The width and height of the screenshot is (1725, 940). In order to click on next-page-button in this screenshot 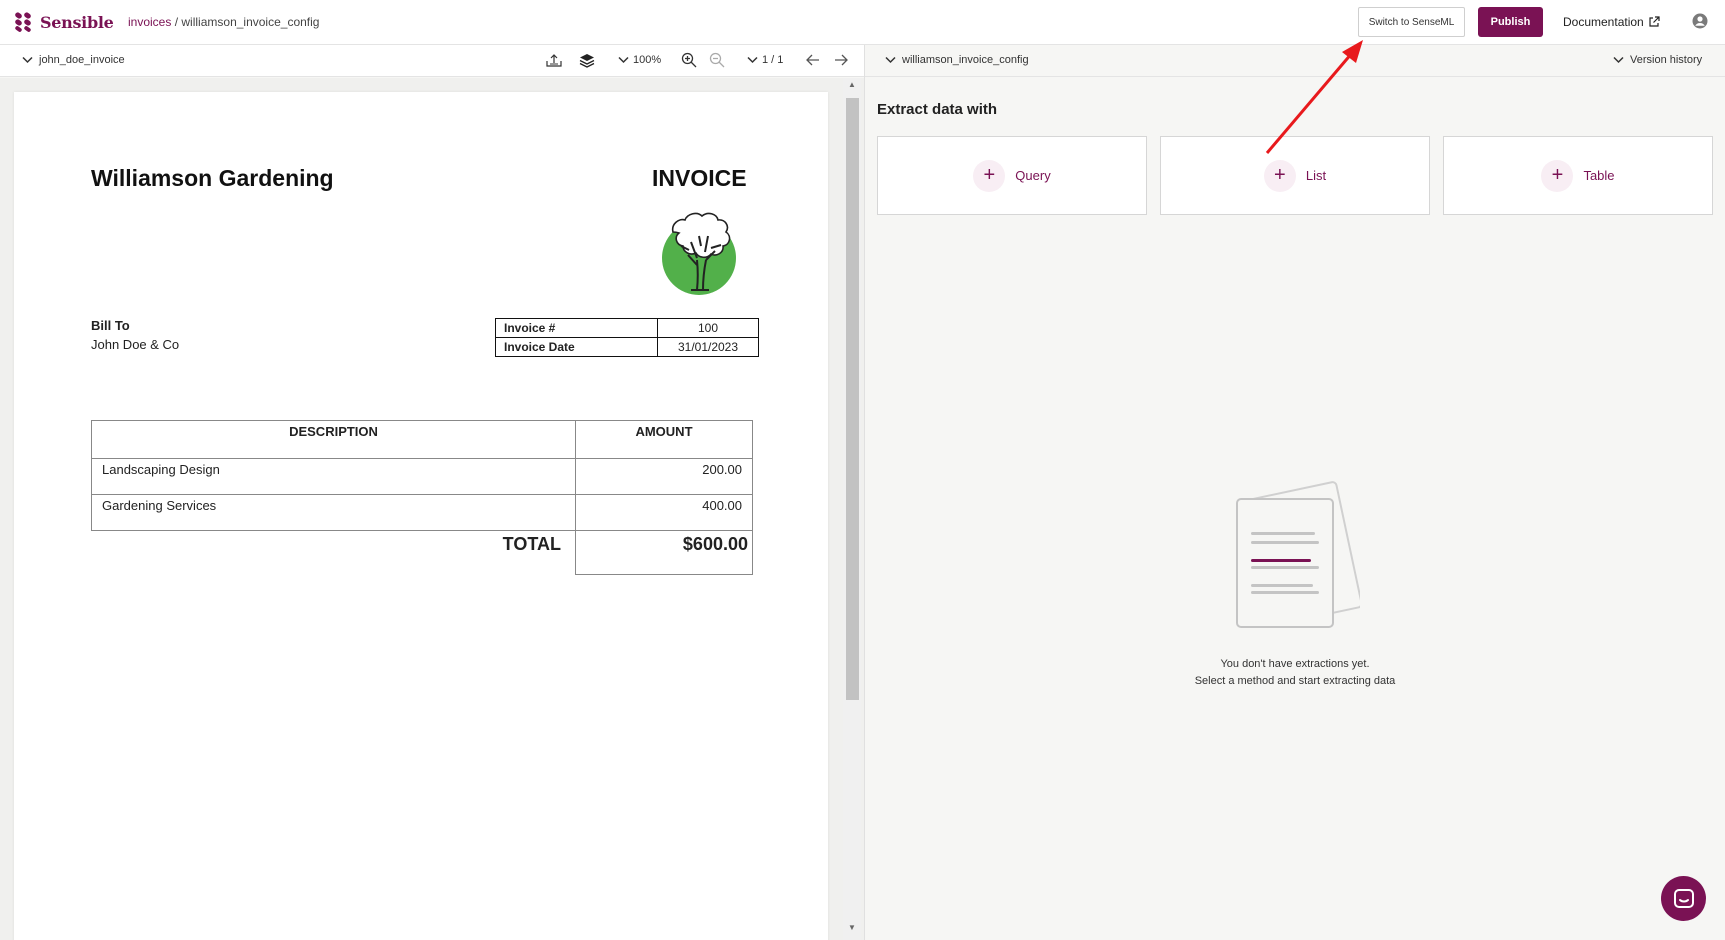, I will do `click(841, 60)`.